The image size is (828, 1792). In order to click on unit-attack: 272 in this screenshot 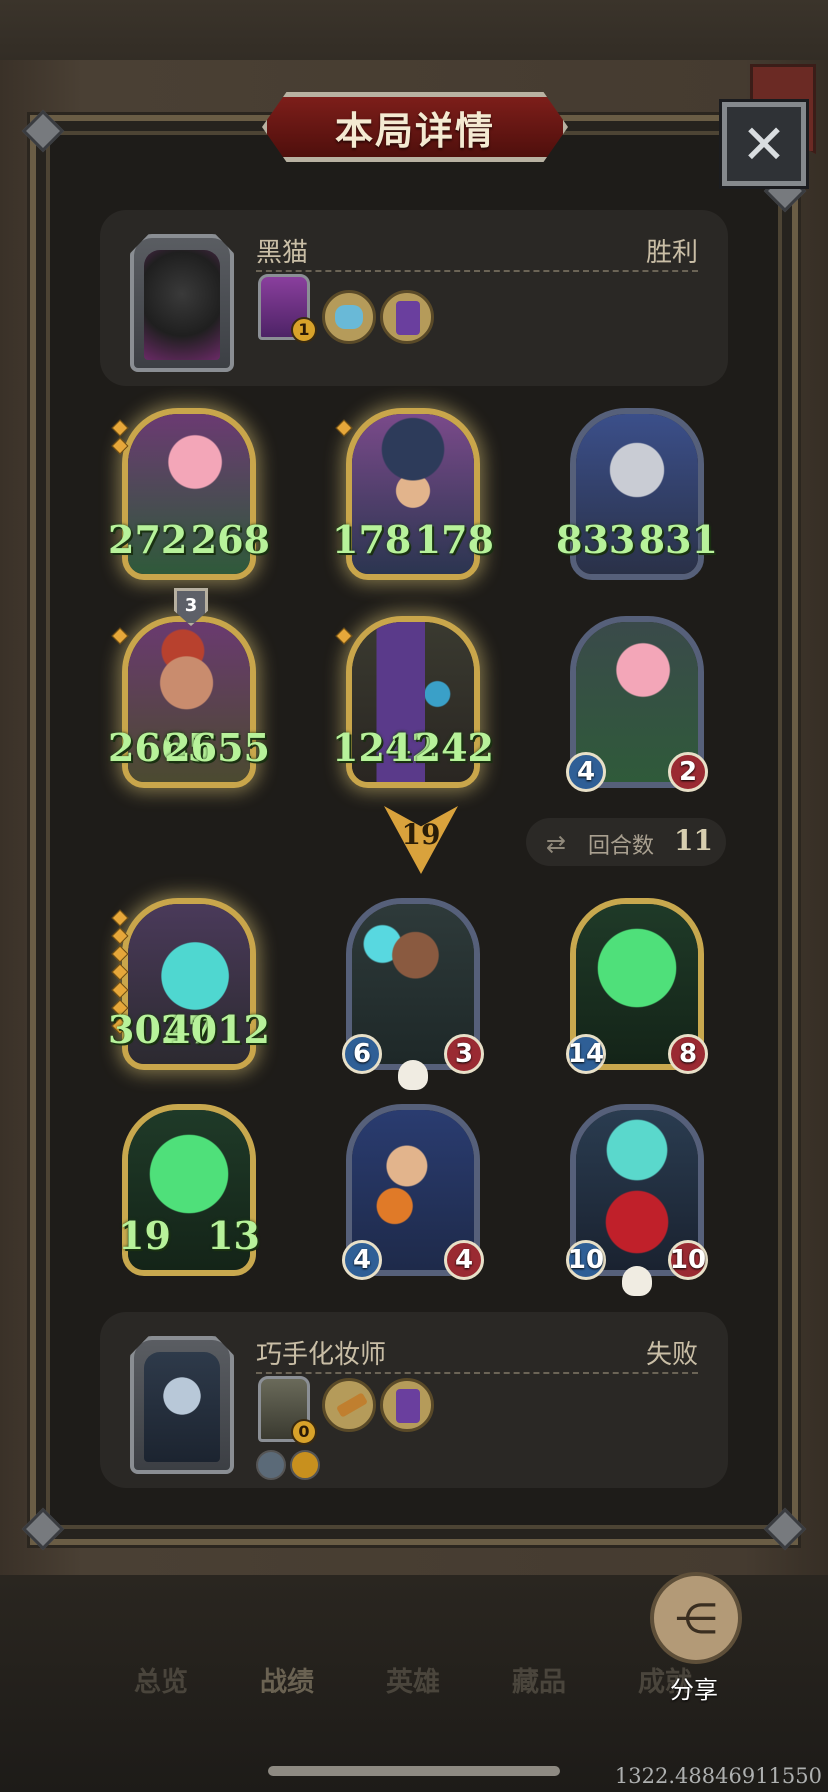, I will do `click(148, 539)`.